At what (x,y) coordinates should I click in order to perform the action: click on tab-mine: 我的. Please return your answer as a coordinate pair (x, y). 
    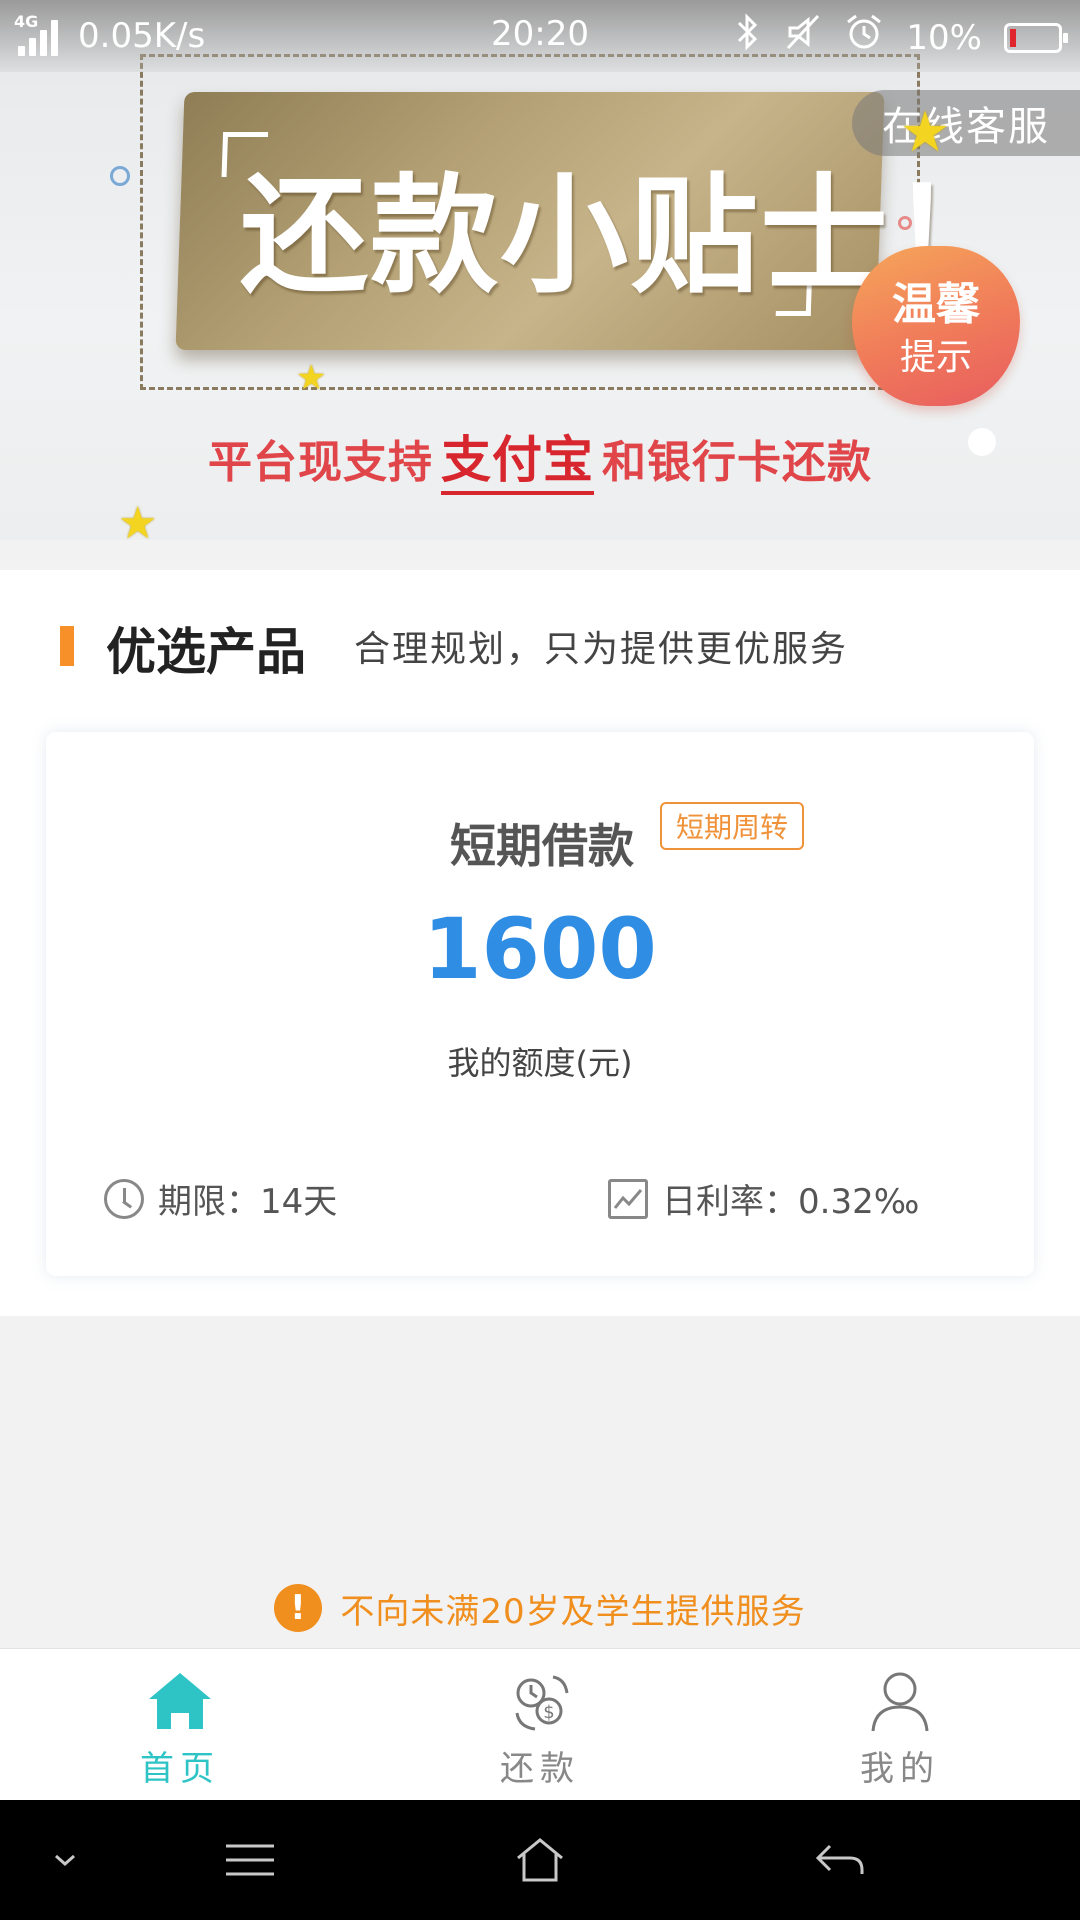
    Looking at the image, I should click on (900, 1724).